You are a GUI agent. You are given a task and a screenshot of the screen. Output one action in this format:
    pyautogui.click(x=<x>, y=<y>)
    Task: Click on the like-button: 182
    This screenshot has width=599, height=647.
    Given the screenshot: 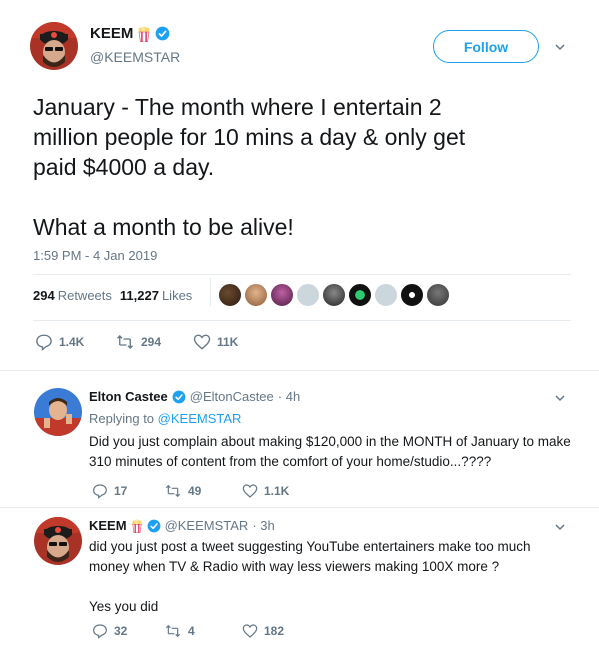 What is the action you would take?
    pyautogui.click(x=263, y=631)
    